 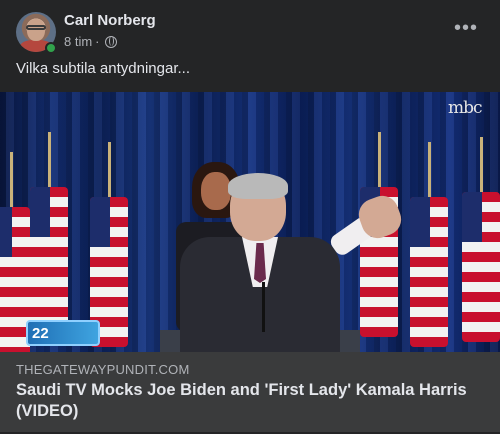 I want to click on more-options-button: •••, so click(x=466, y=30).